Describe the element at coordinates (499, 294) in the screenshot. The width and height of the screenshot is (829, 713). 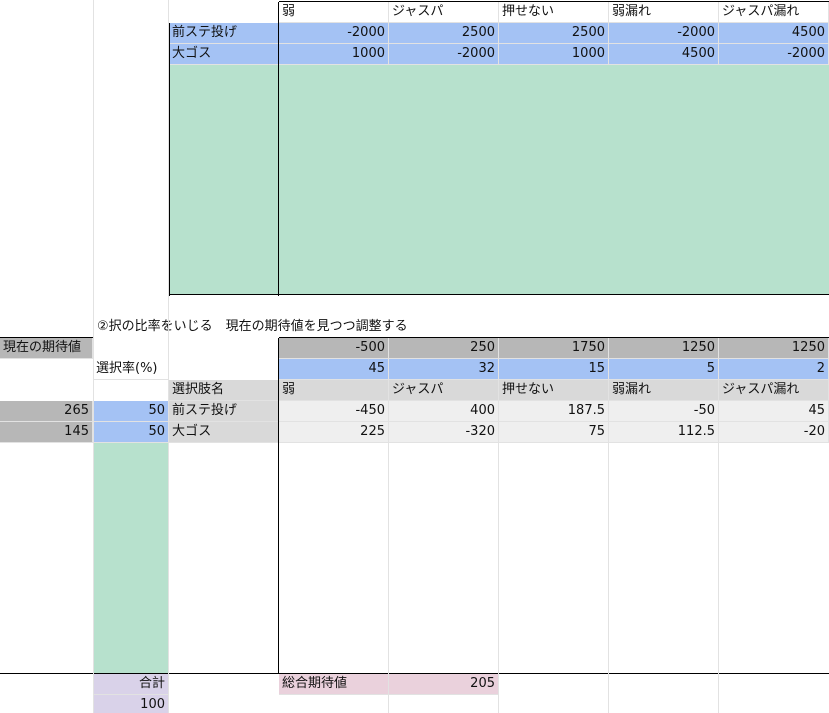
I see `top-bottom-border` at that location.